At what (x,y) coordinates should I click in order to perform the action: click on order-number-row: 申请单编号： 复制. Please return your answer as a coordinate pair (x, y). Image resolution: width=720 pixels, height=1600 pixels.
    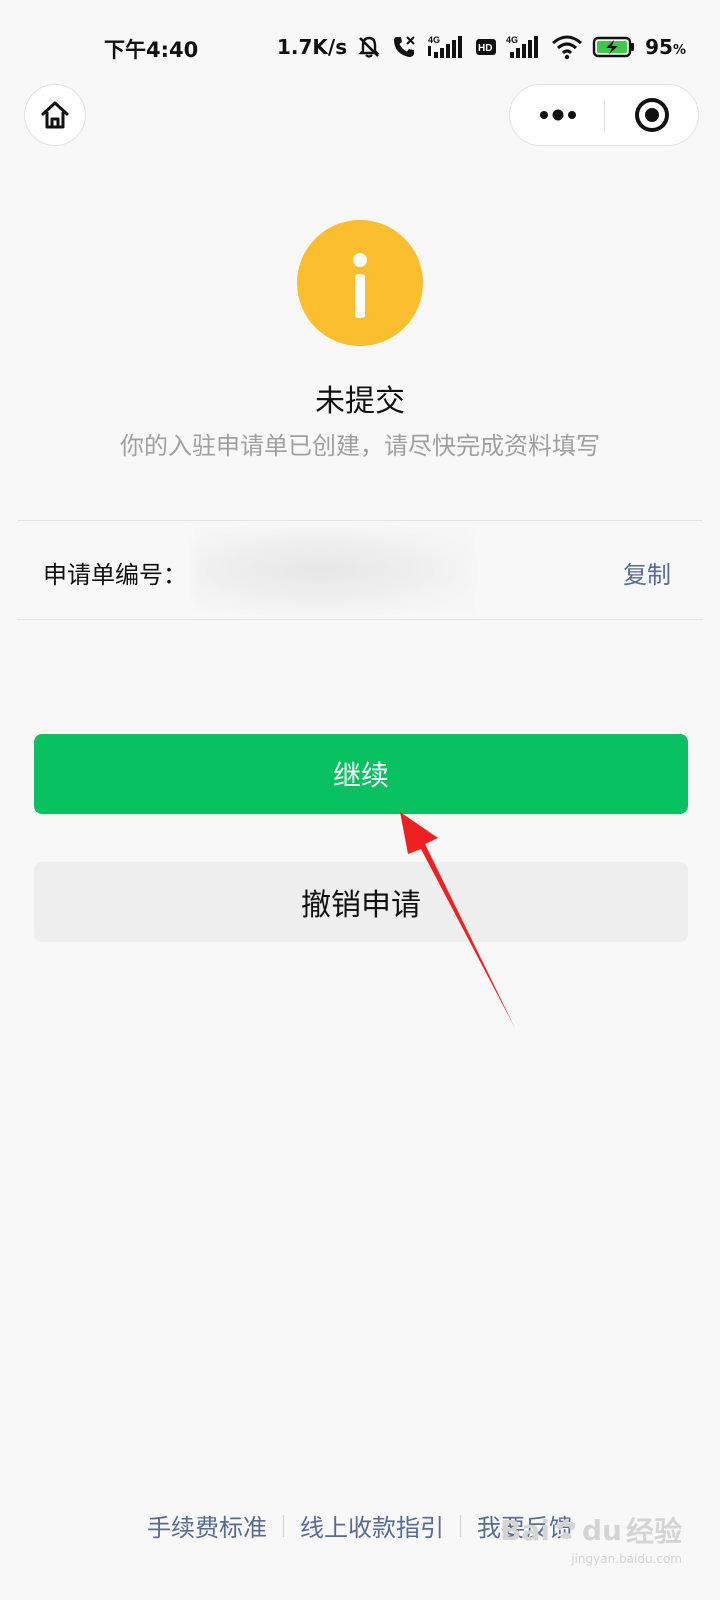
    Looking at the image, I should click on (360, 570).